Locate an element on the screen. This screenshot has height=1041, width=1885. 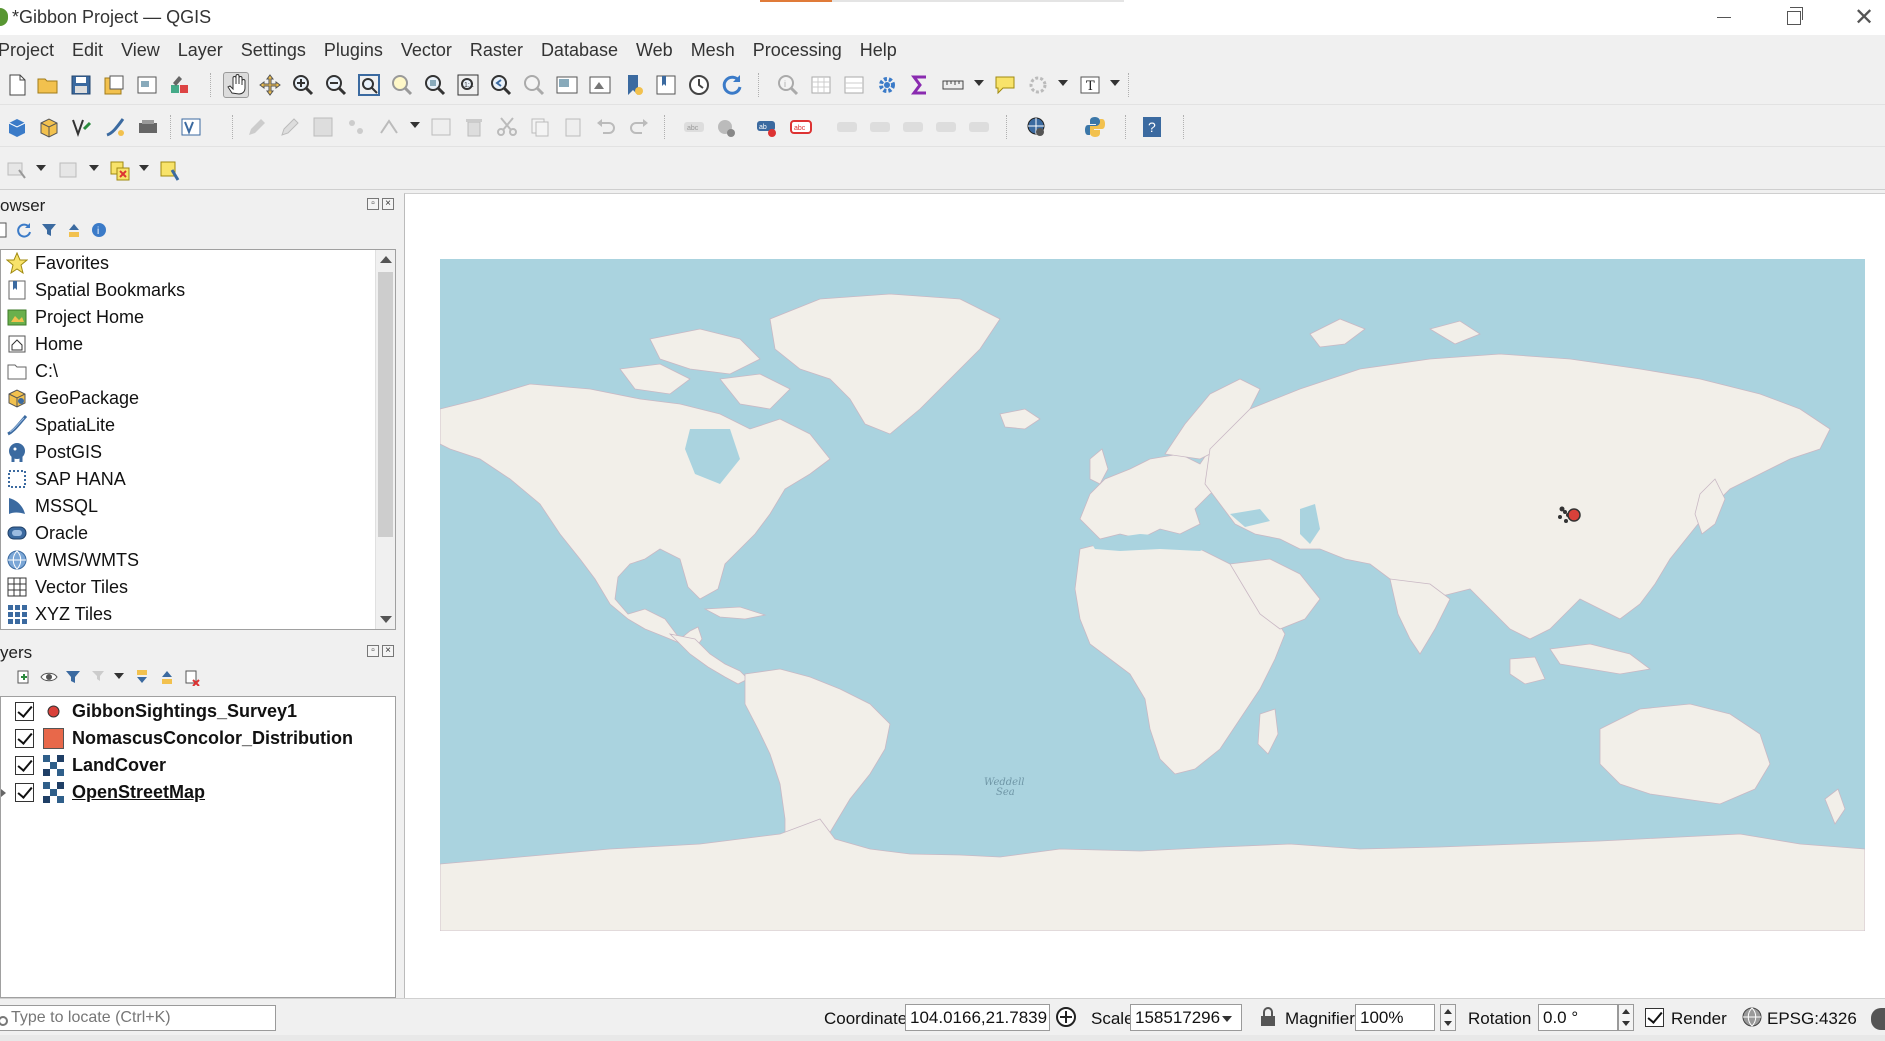
menu-edit: Edit is located at coordinates (87, 50).